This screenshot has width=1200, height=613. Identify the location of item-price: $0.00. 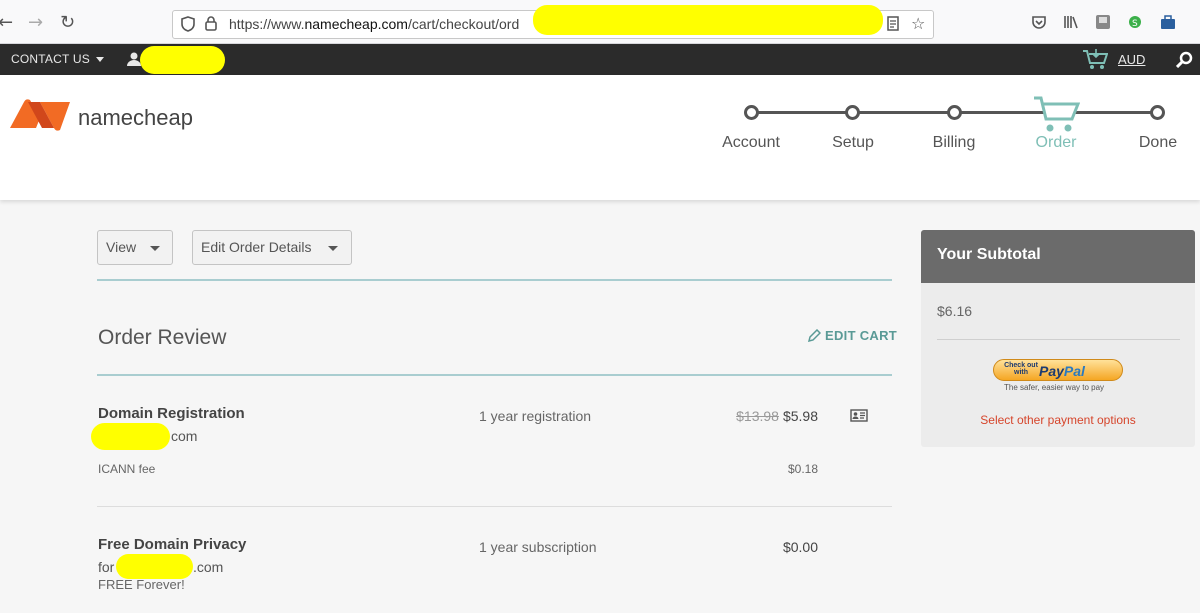
(800, 547).